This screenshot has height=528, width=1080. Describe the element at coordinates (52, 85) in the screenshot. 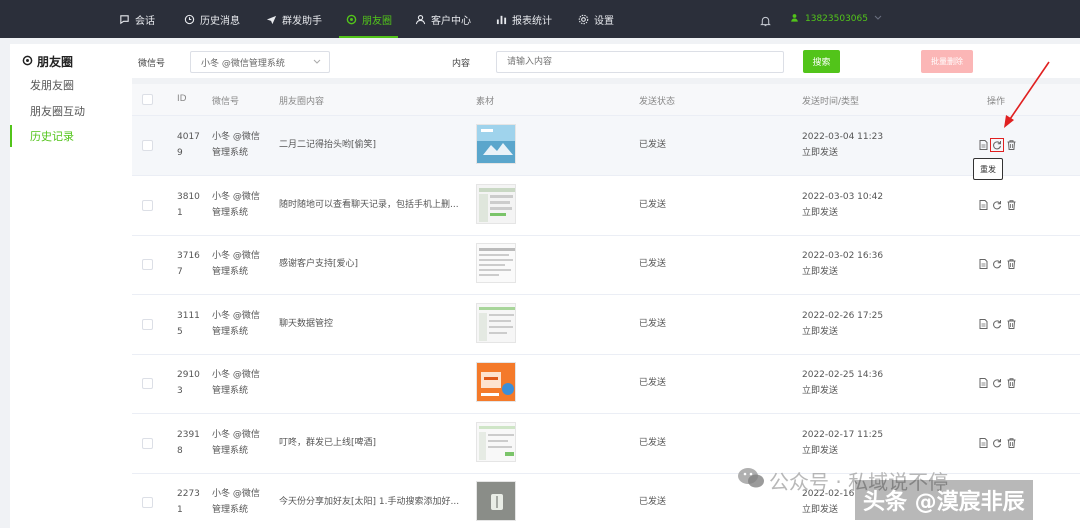

I see `sidebar-item-label: 发朋友圈` at that location.